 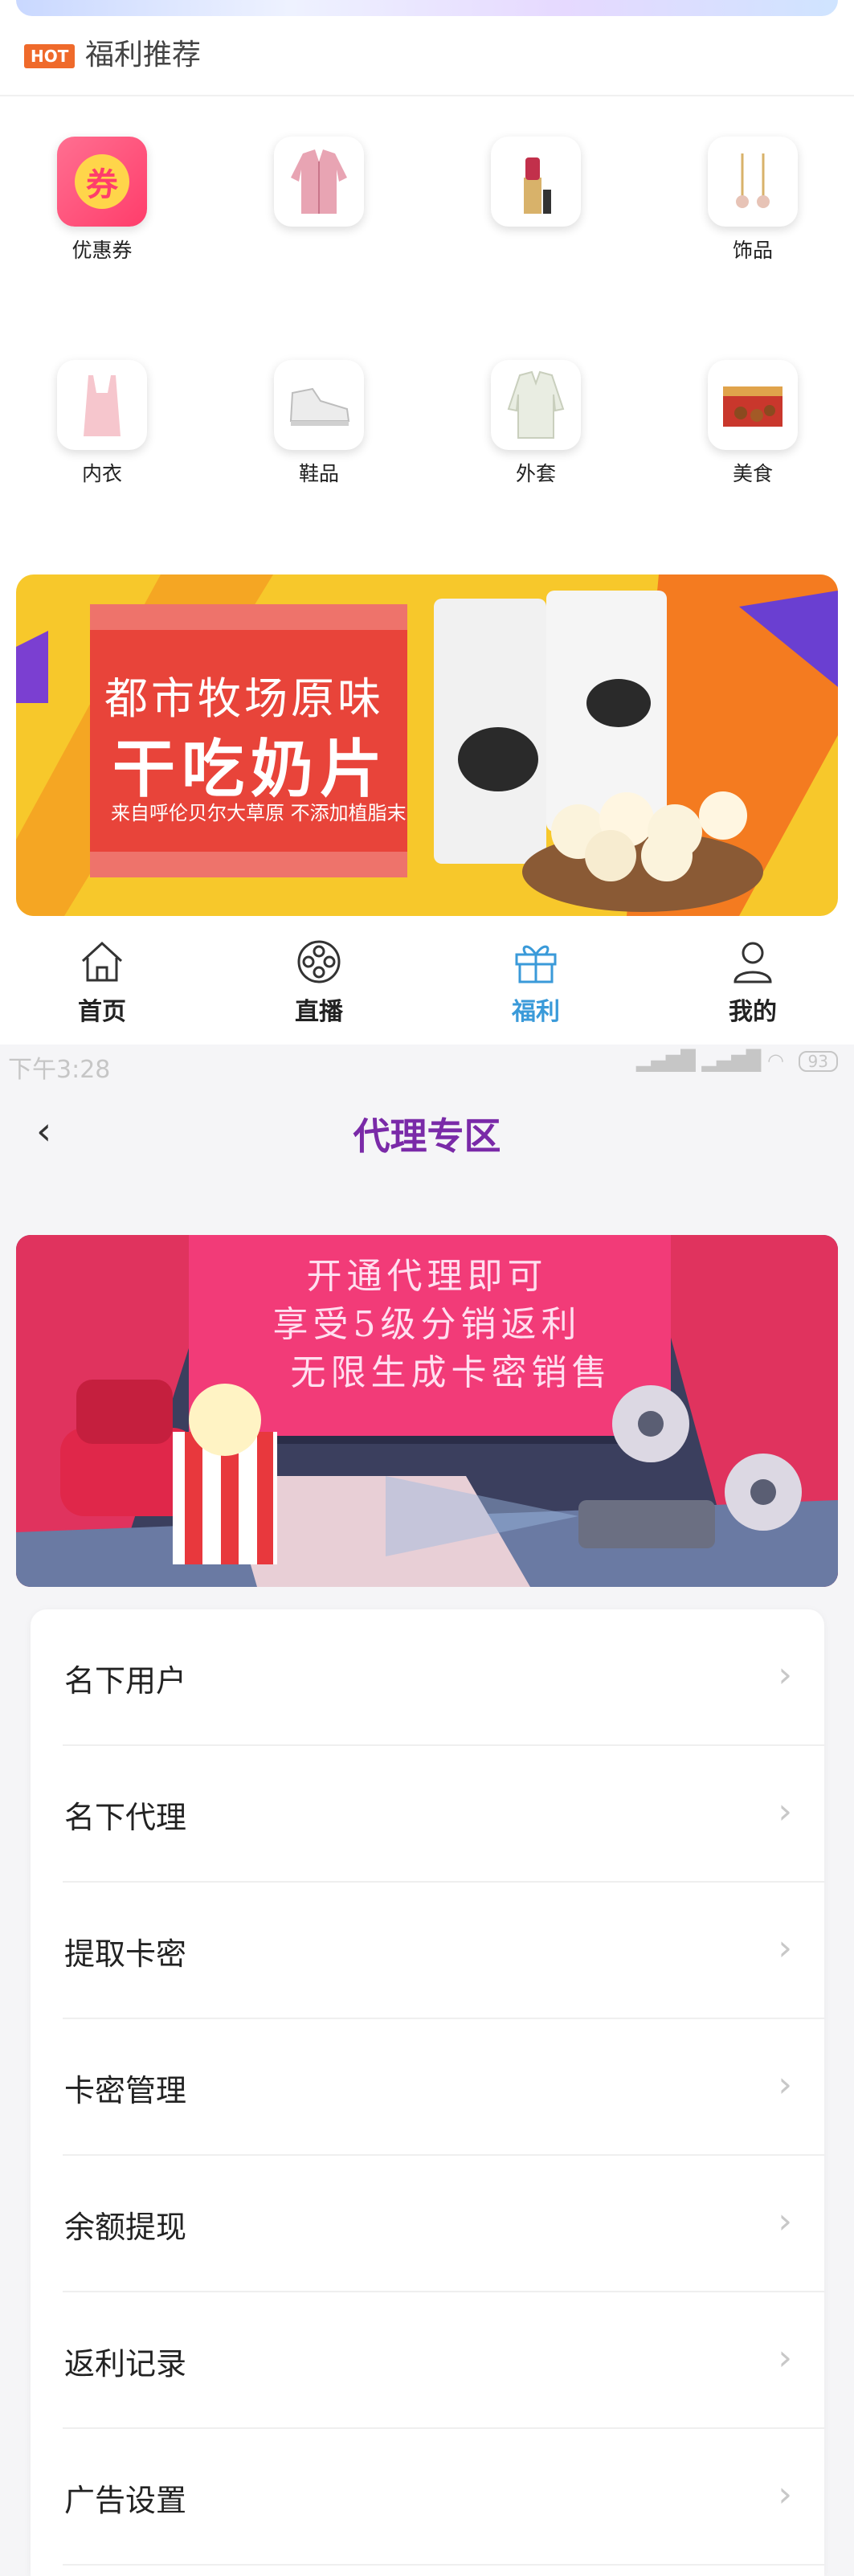 What do you see at coordinates (818, 1062) in the screenshot?
I see `battery-icon: 93` at bounding box center [818, 1062].